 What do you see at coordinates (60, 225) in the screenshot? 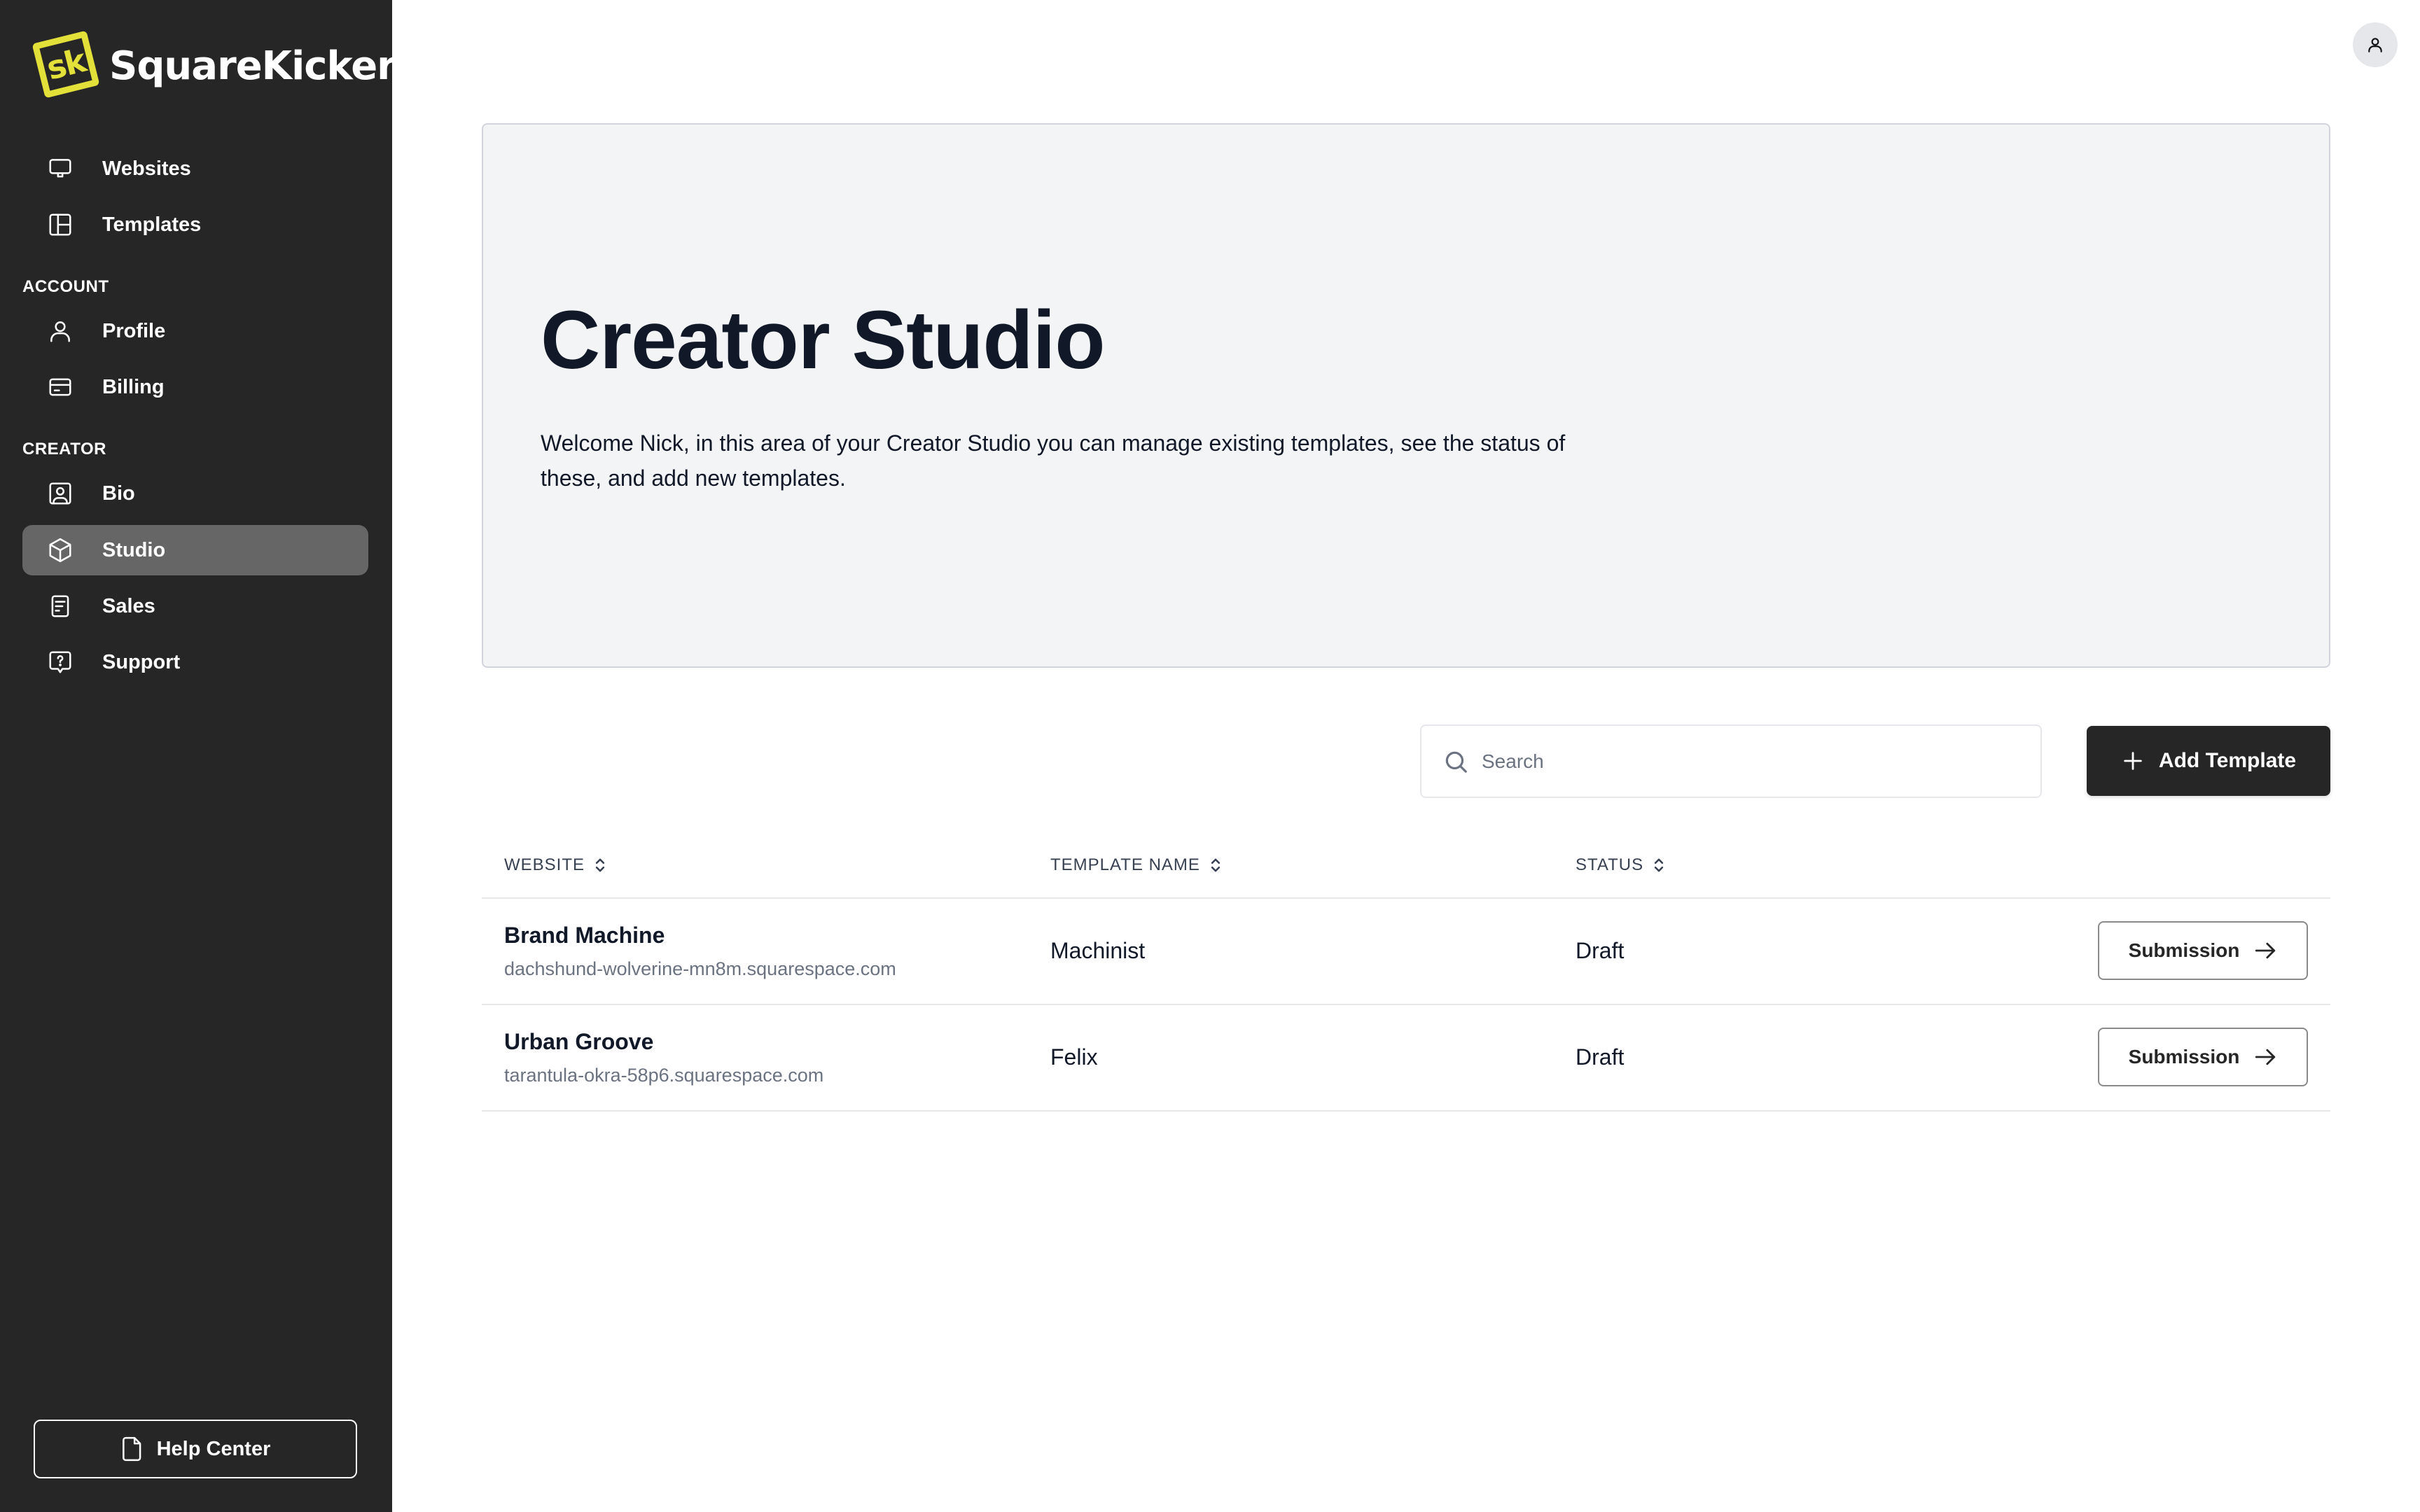
I see `layout-icon` at bounding box center [60, 225].